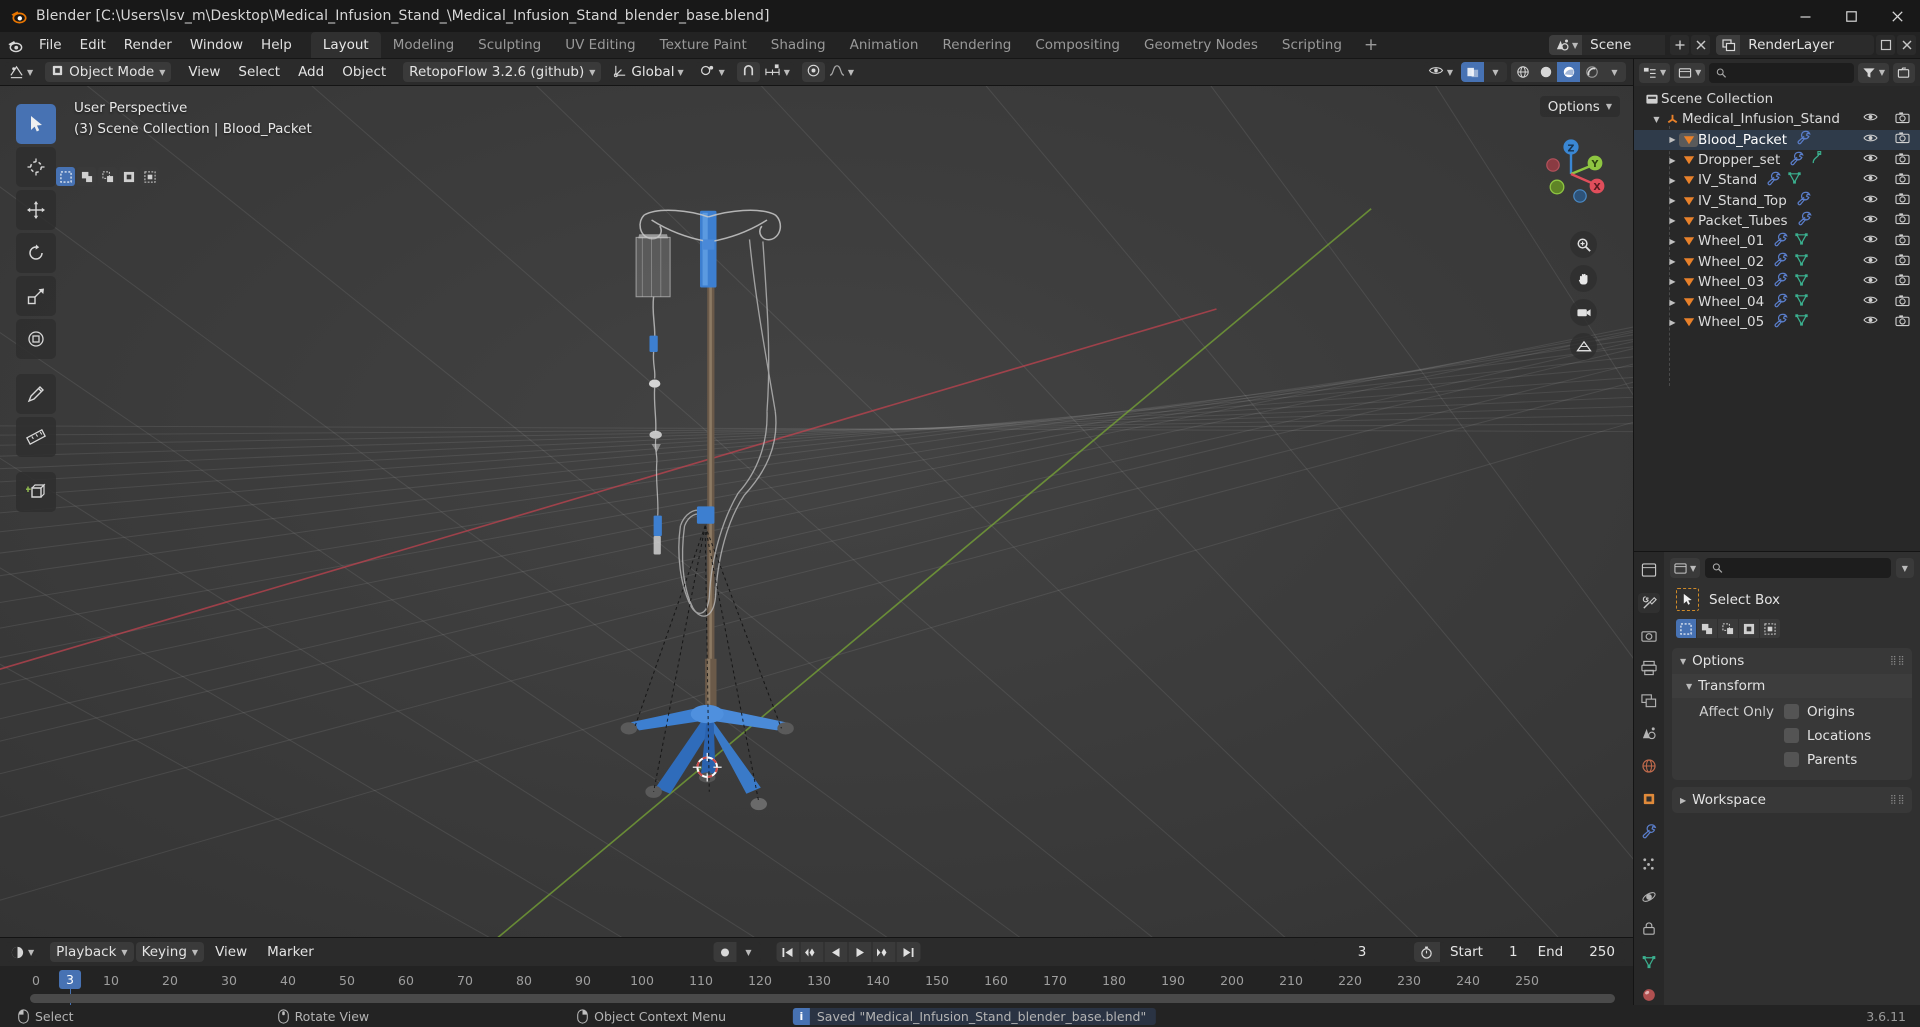 The image size is (1920, 1027). Describe the element at coordinates (1440, 72) in the screenshot. I see `visibility-selectability-selector: ▼` at that location.